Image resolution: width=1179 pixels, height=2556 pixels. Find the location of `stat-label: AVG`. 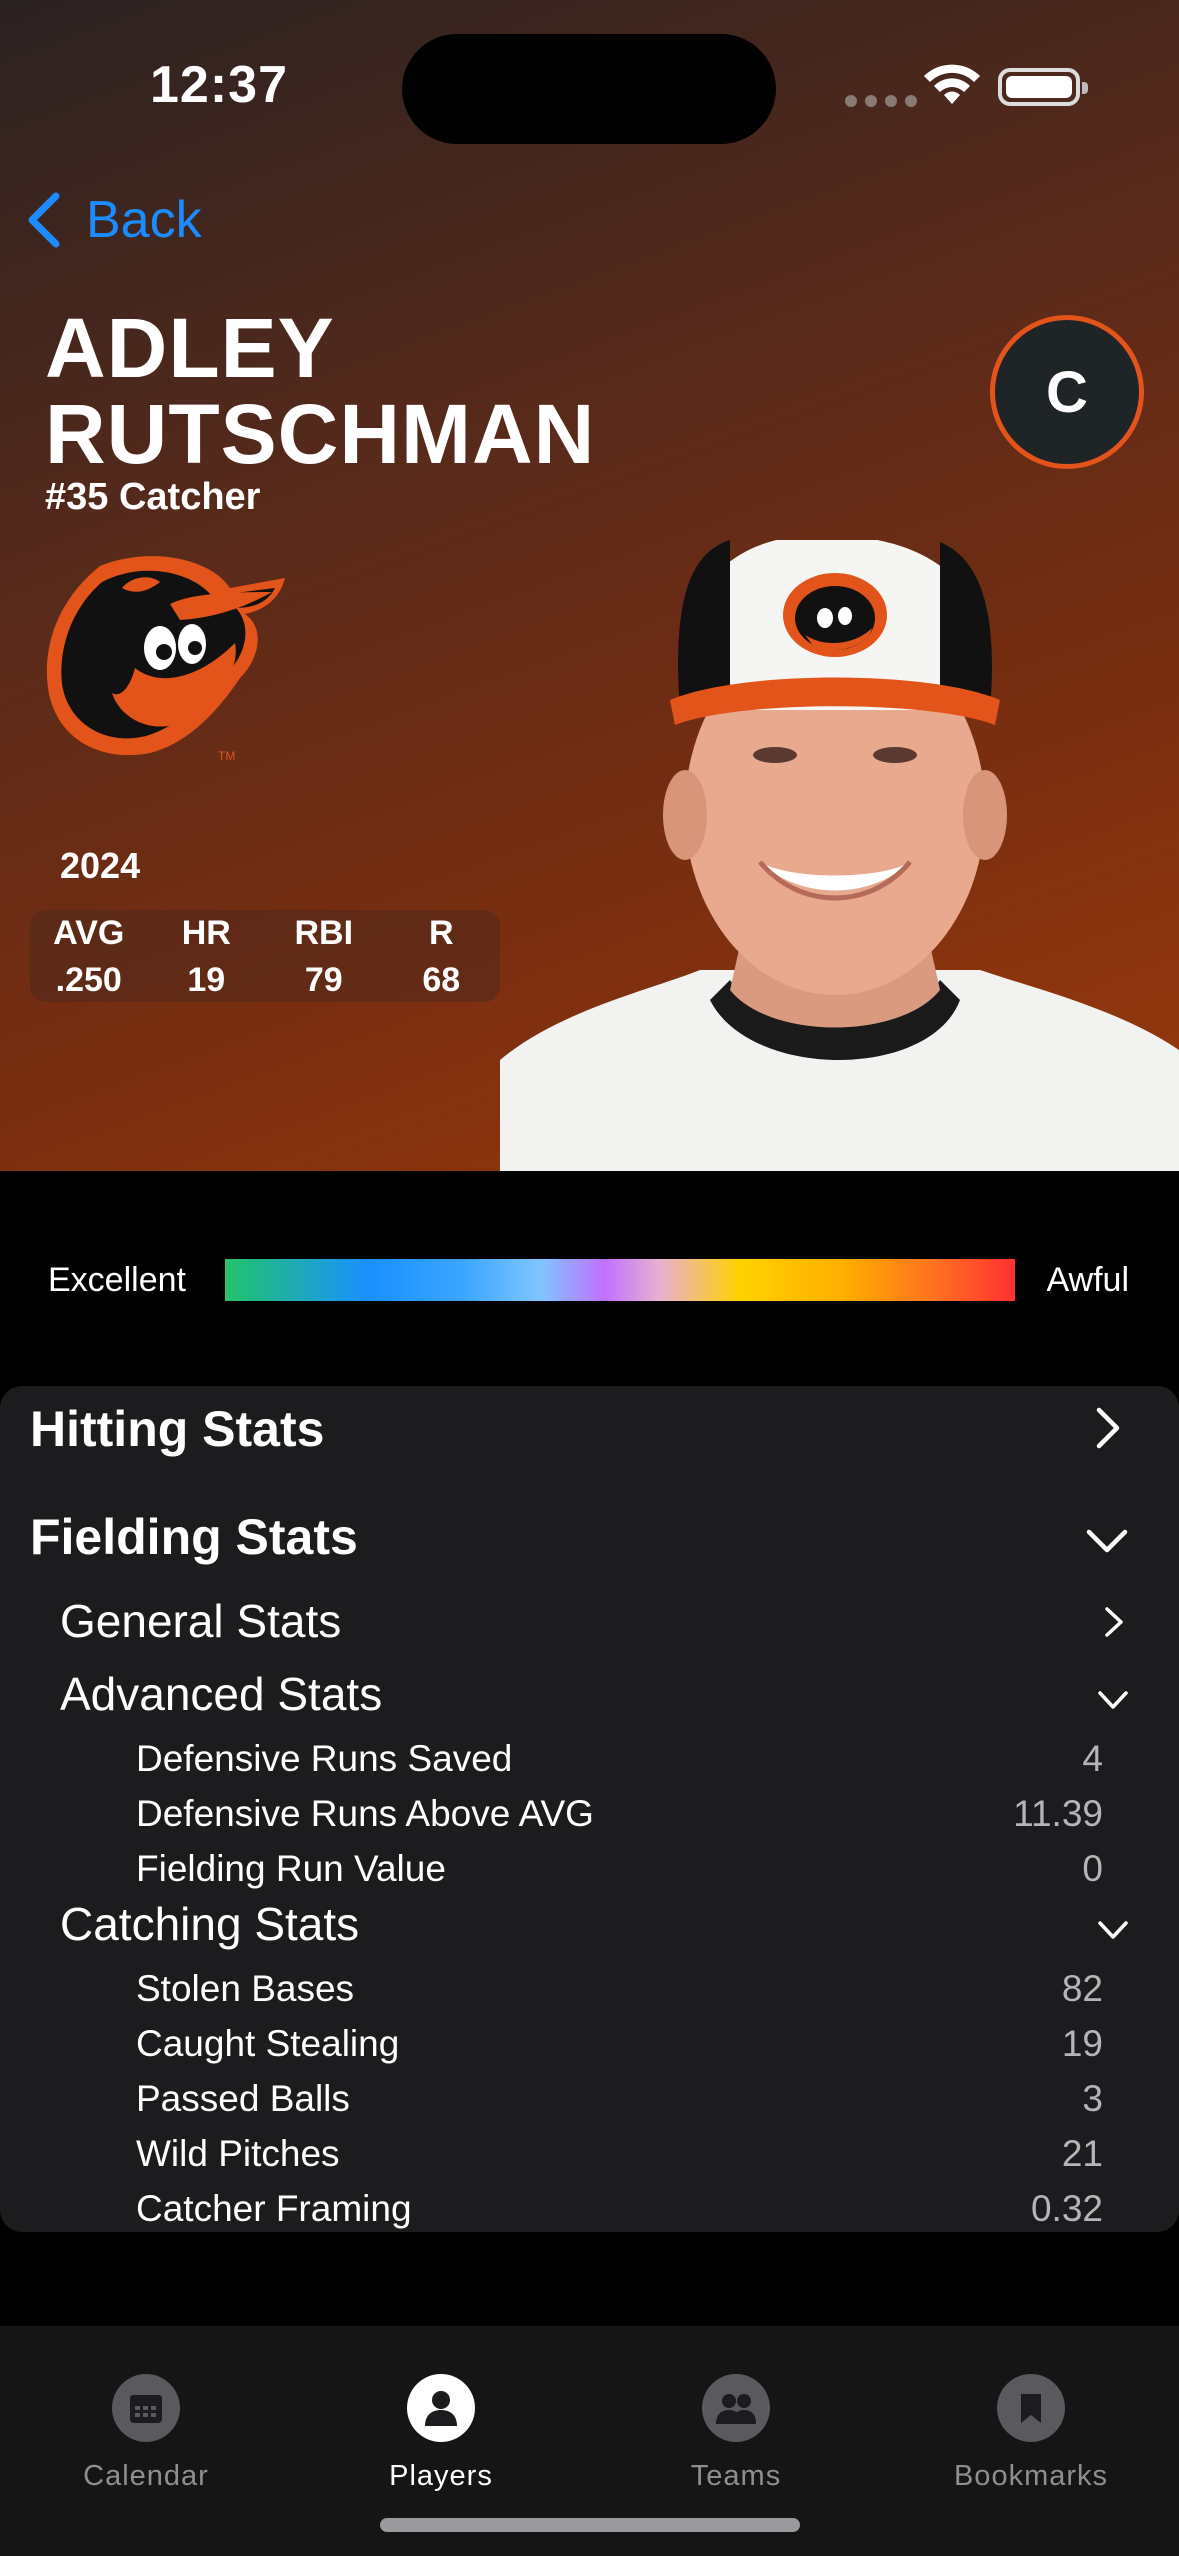

stat-label: AVG is located at coordinates (89, 933).